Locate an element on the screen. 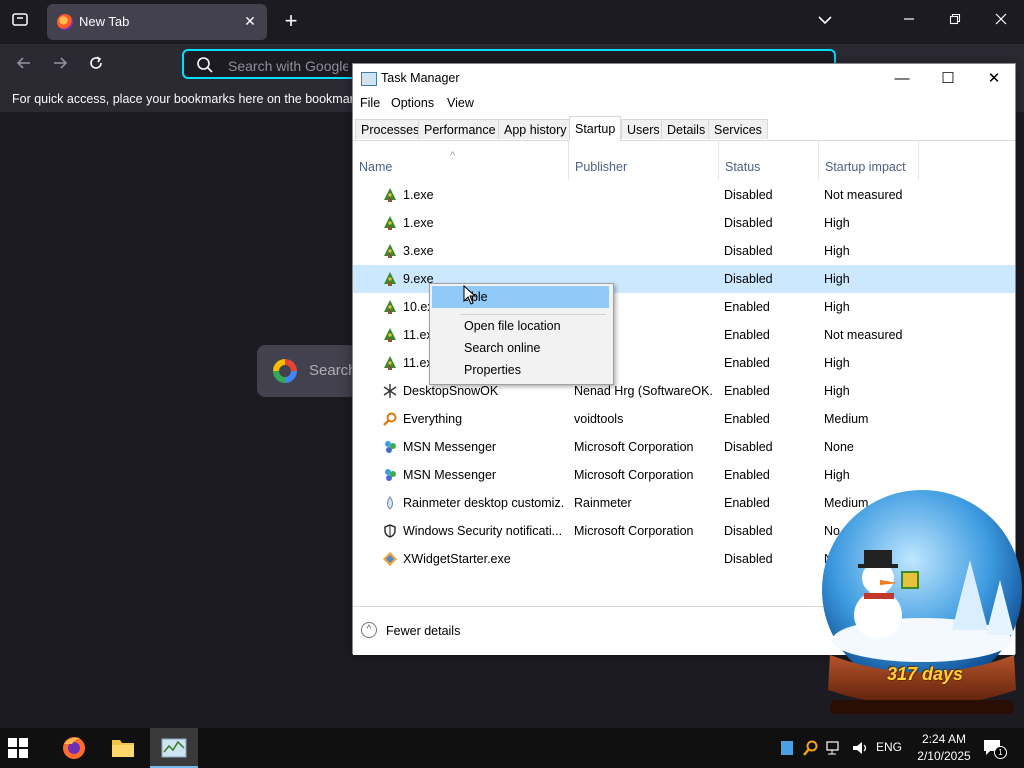 The height and width of the screenshot is (768, 1024). context-menu-open-file-location: Open file location is located at coordinates (520, 326).